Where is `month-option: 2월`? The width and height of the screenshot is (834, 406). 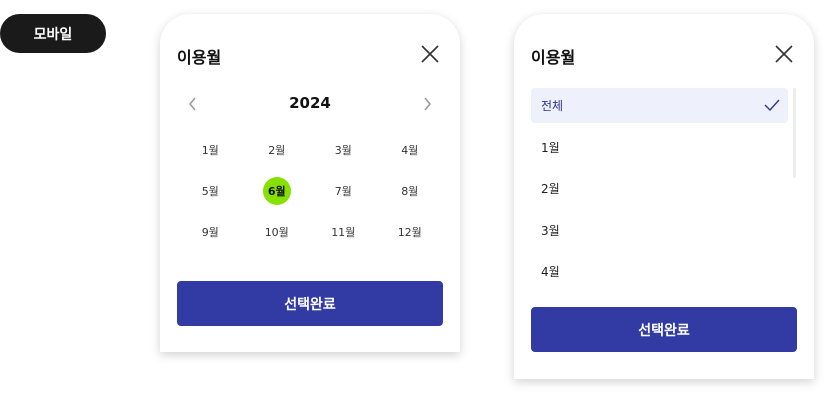
month-option: 2월 is located at coordinates (277, 150).